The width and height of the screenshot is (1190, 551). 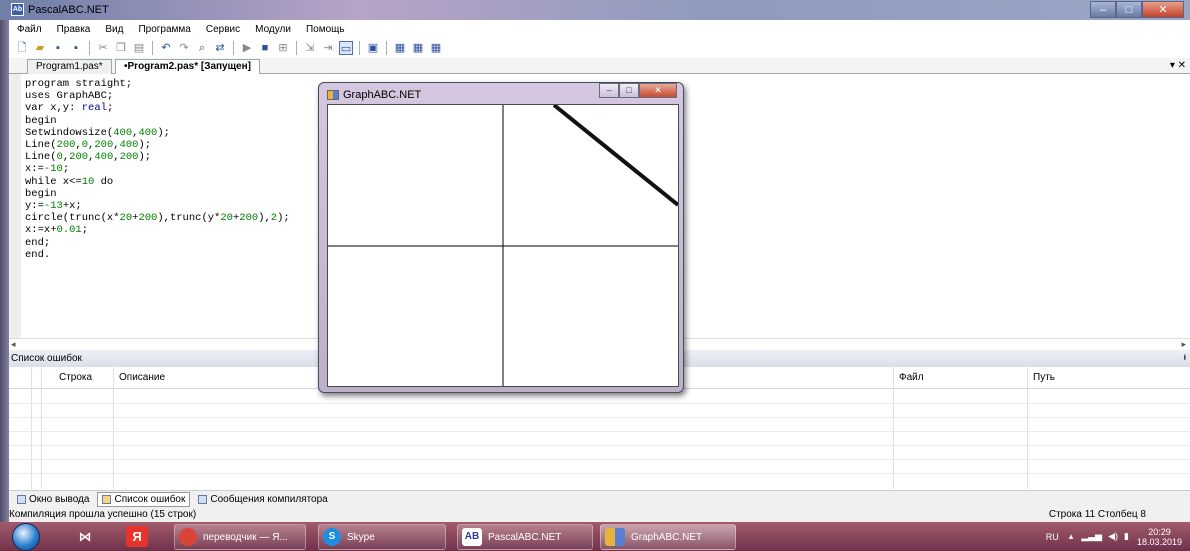 I want to click on graphabc-close-button: ✕, so click(x=658, y=90).